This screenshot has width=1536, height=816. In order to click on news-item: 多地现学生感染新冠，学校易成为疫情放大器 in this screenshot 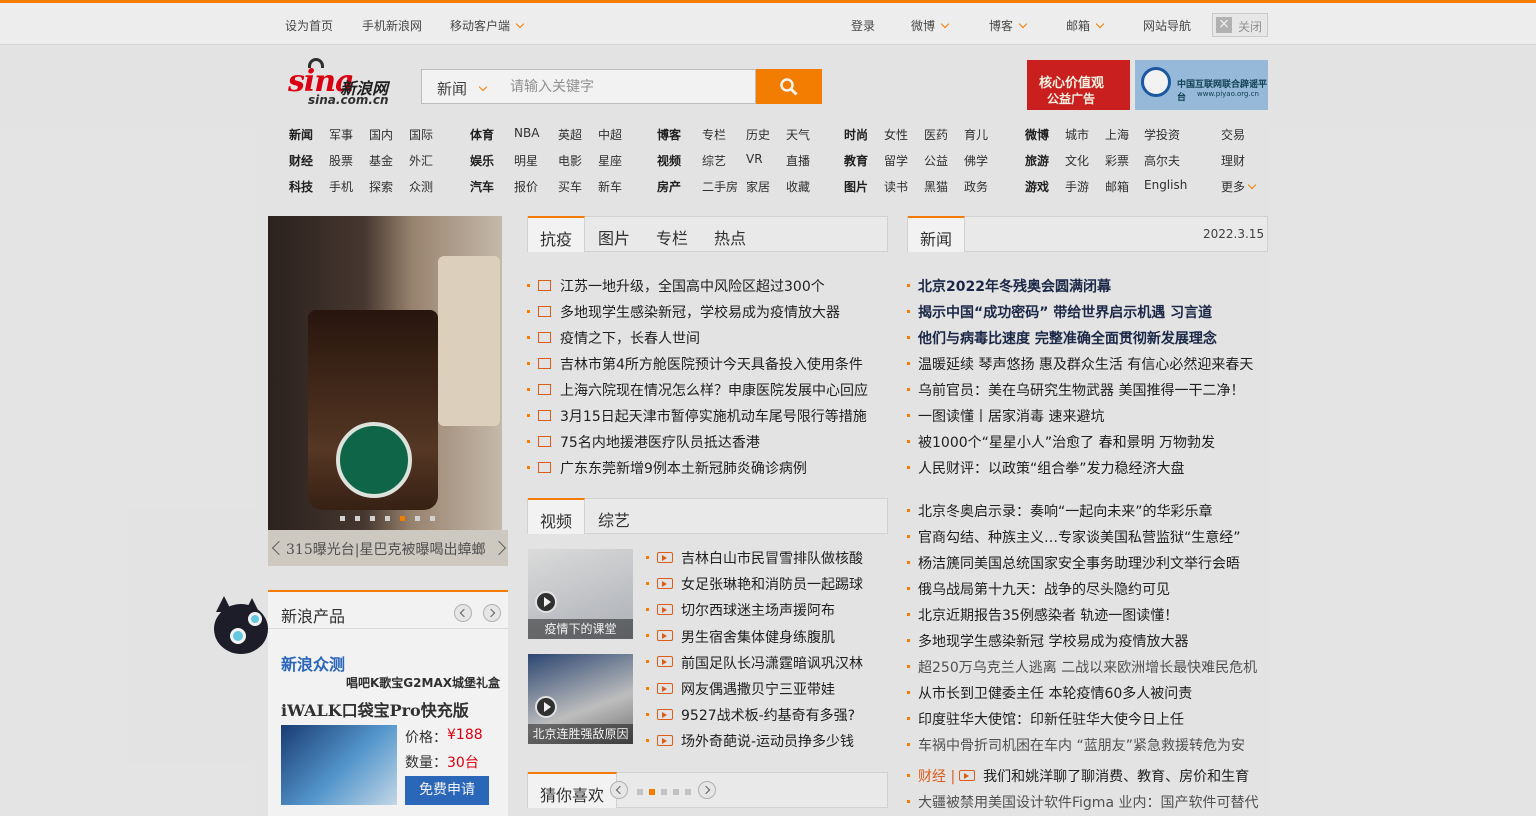, I will do `click(683, 312)`.